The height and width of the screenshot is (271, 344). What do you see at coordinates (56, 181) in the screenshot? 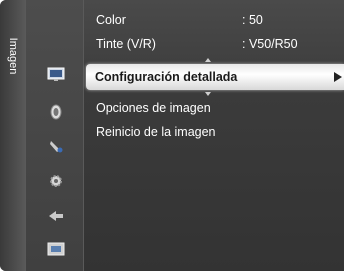
I see `setup-icon` at bounding box center [56, 181].